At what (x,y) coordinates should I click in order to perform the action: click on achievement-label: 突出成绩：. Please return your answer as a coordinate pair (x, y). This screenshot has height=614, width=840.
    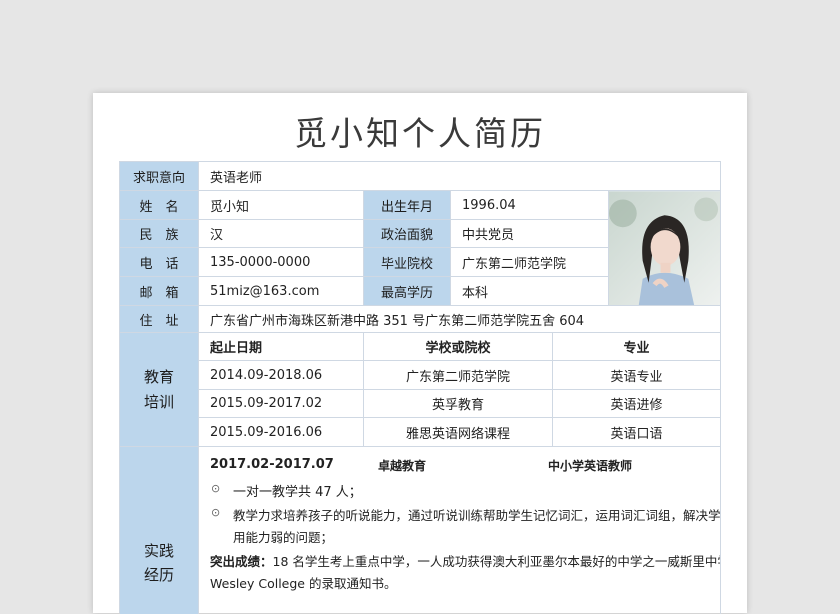
    Looking at the image, I should click on (241, 561).